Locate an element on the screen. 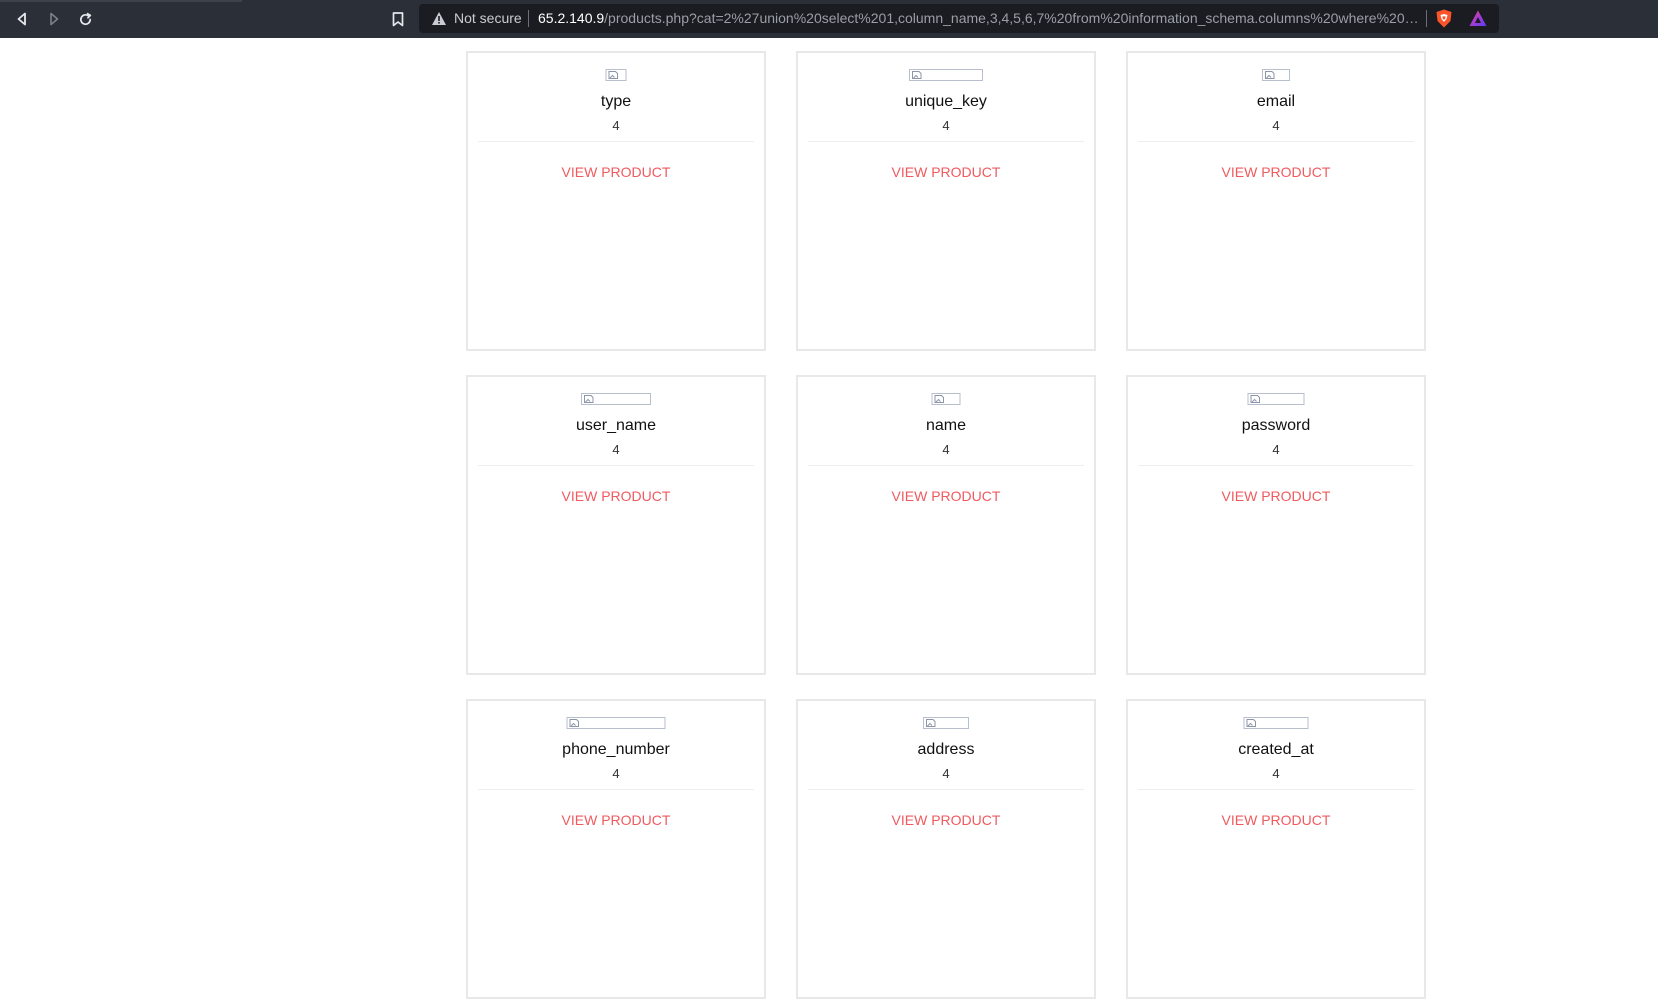  url-host: 65.2.140.9 is located at coordinates (571, 18).